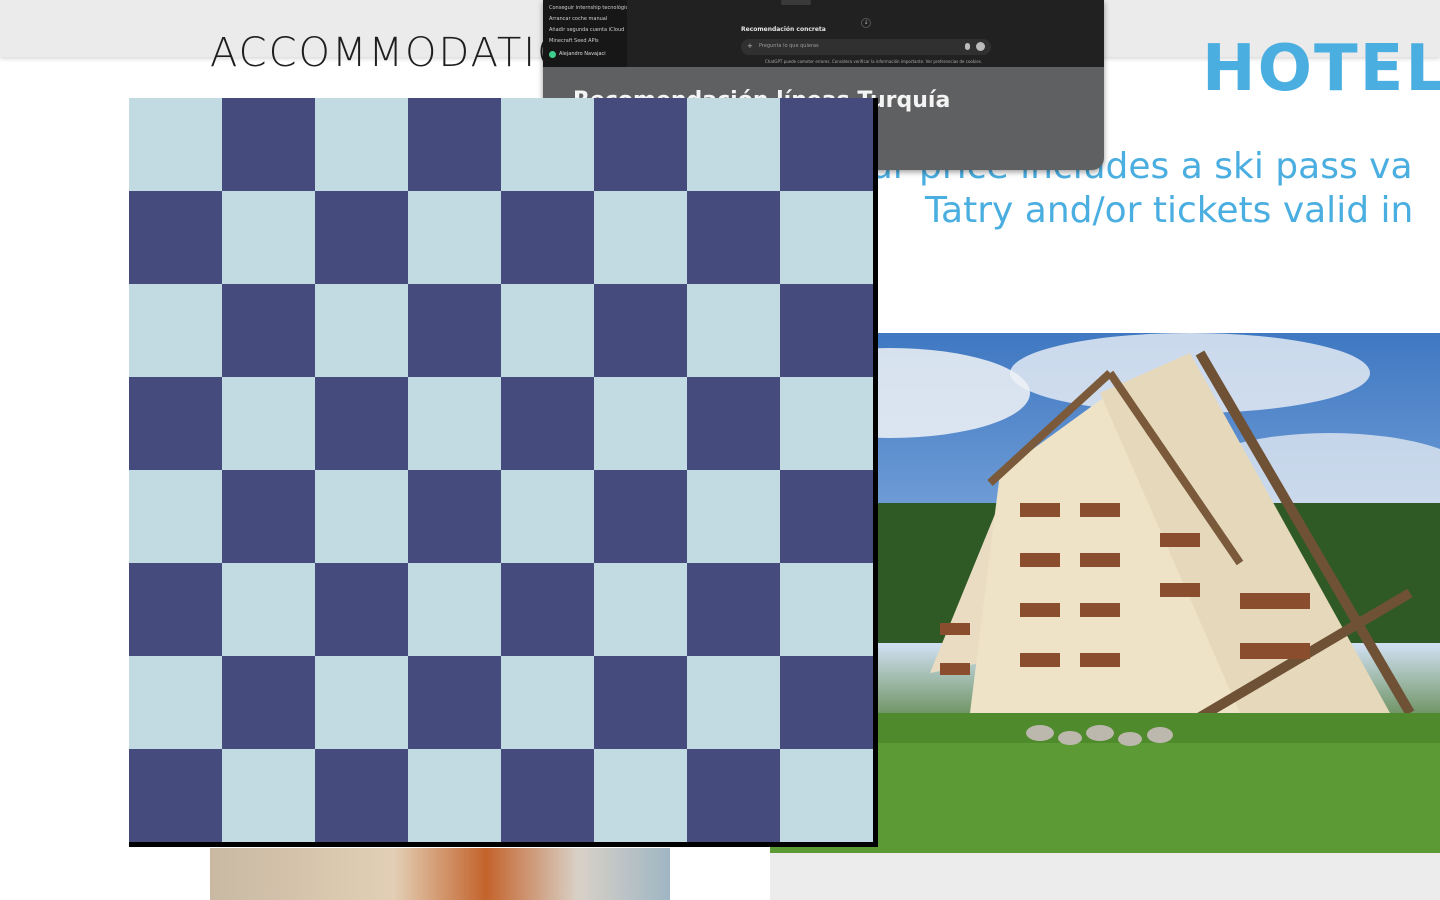 This screenshot has height=900, width=1440. What do you see at coordinates (585, 41) in the screenshot?
I see `sidebar-item: Minecraft Seed APIs` at bounding box center [585, 41].